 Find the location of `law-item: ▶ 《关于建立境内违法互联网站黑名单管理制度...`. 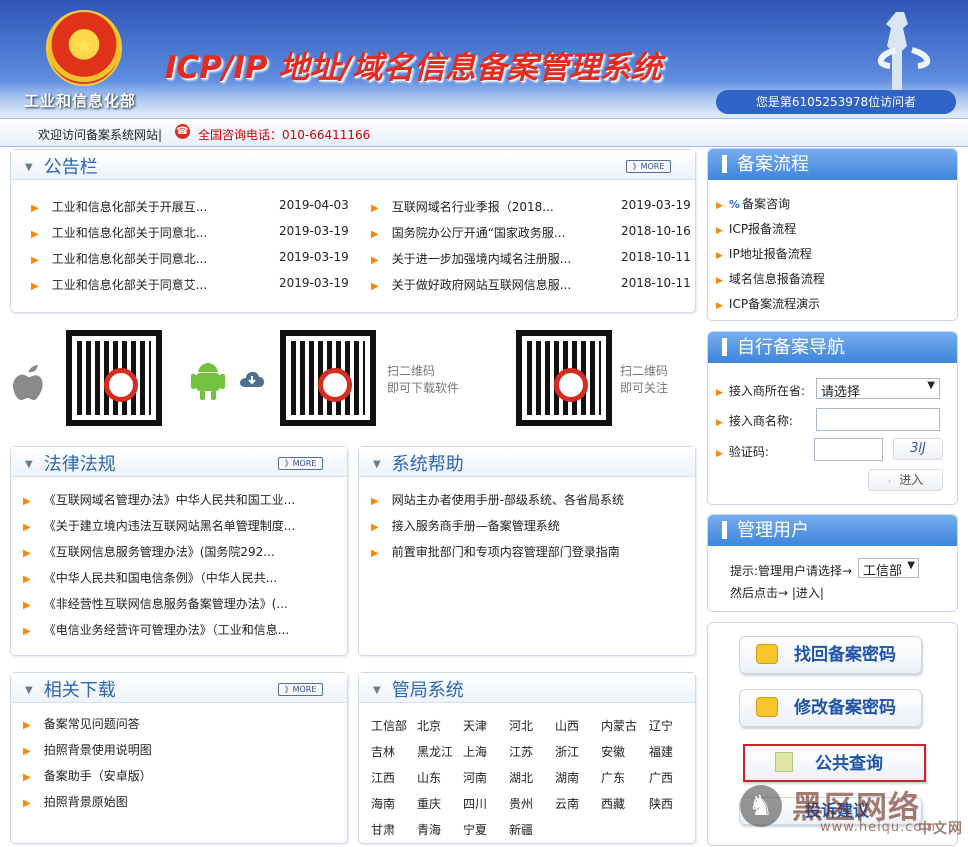

law-item: ▶ 《关于建立境内违法互联网站黑名单管理制度... is located at coordinates (173, 528).